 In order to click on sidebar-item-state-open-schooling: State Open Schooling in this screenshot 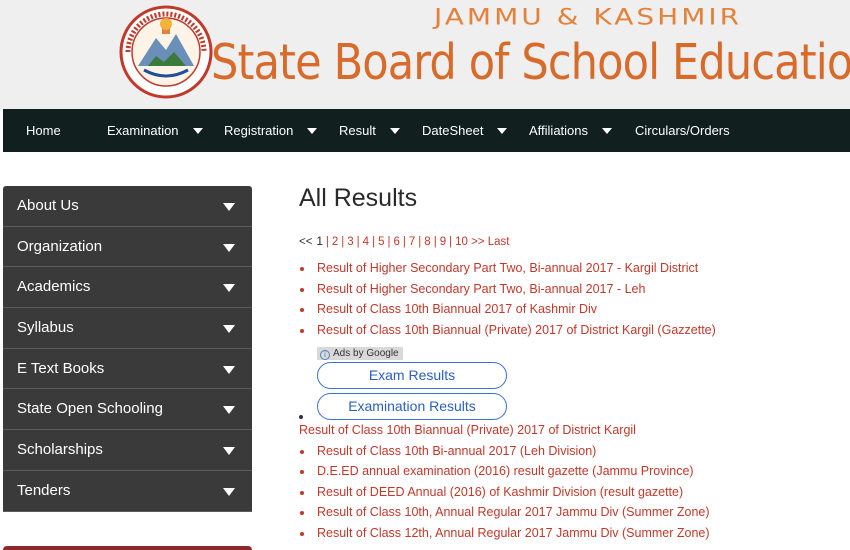, I will do `click(127, 410)`.